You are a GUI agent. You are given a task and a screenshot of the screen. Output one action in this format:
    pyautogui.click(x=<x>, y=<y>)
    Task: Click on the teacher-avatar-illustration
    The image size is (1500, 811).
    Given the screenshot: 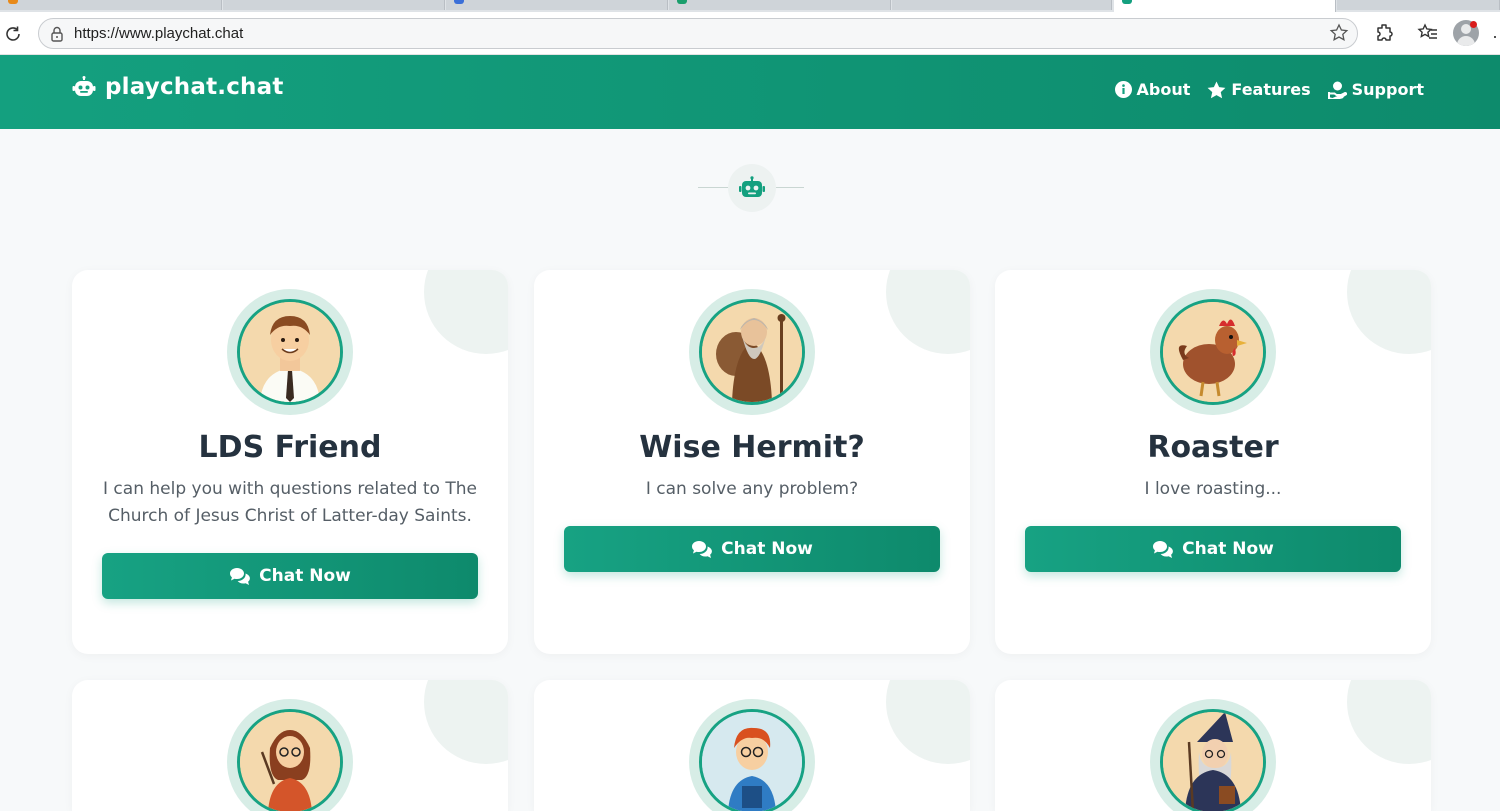 What is the action you would take?
    pyautogui.click(x=290, y=761)
    